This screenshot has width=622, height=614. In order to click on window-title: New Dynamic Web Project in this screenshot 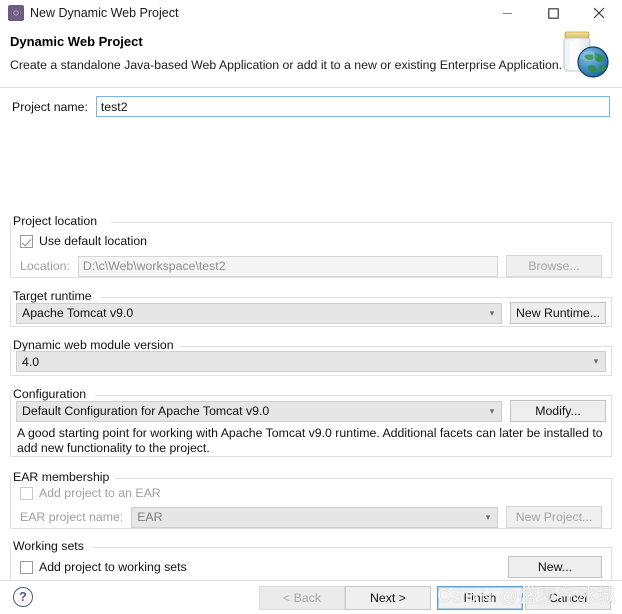, I will do `click(104, 13)`.